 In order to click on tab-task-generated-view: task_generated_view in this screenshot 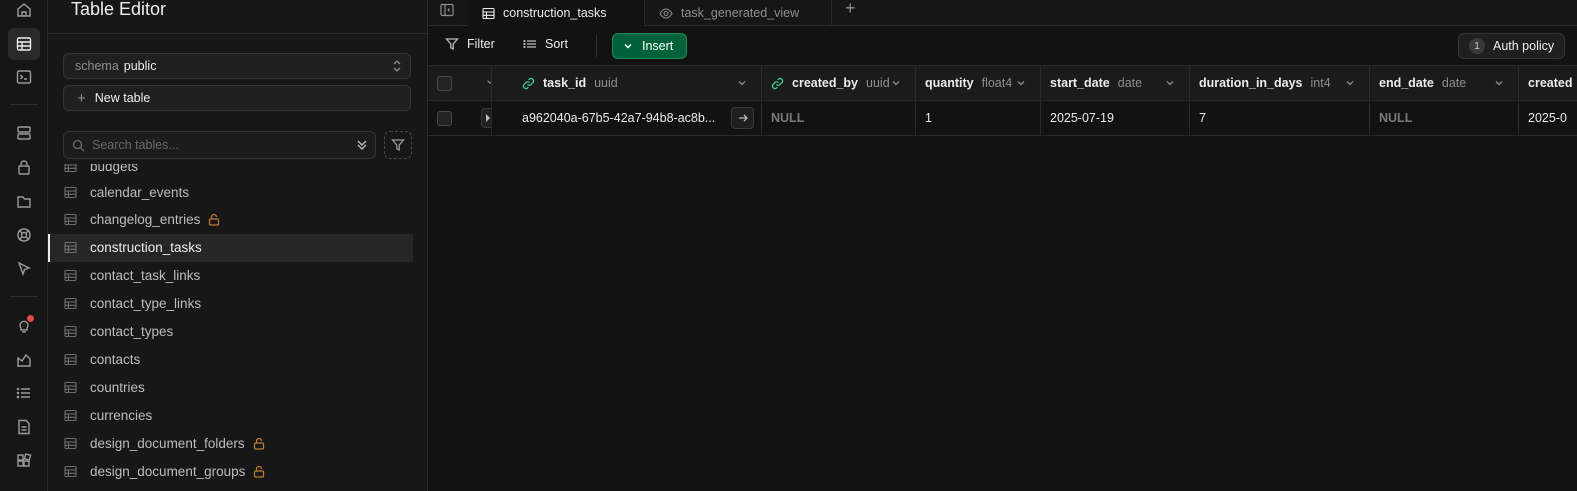, I will do `click(738, 13)`.